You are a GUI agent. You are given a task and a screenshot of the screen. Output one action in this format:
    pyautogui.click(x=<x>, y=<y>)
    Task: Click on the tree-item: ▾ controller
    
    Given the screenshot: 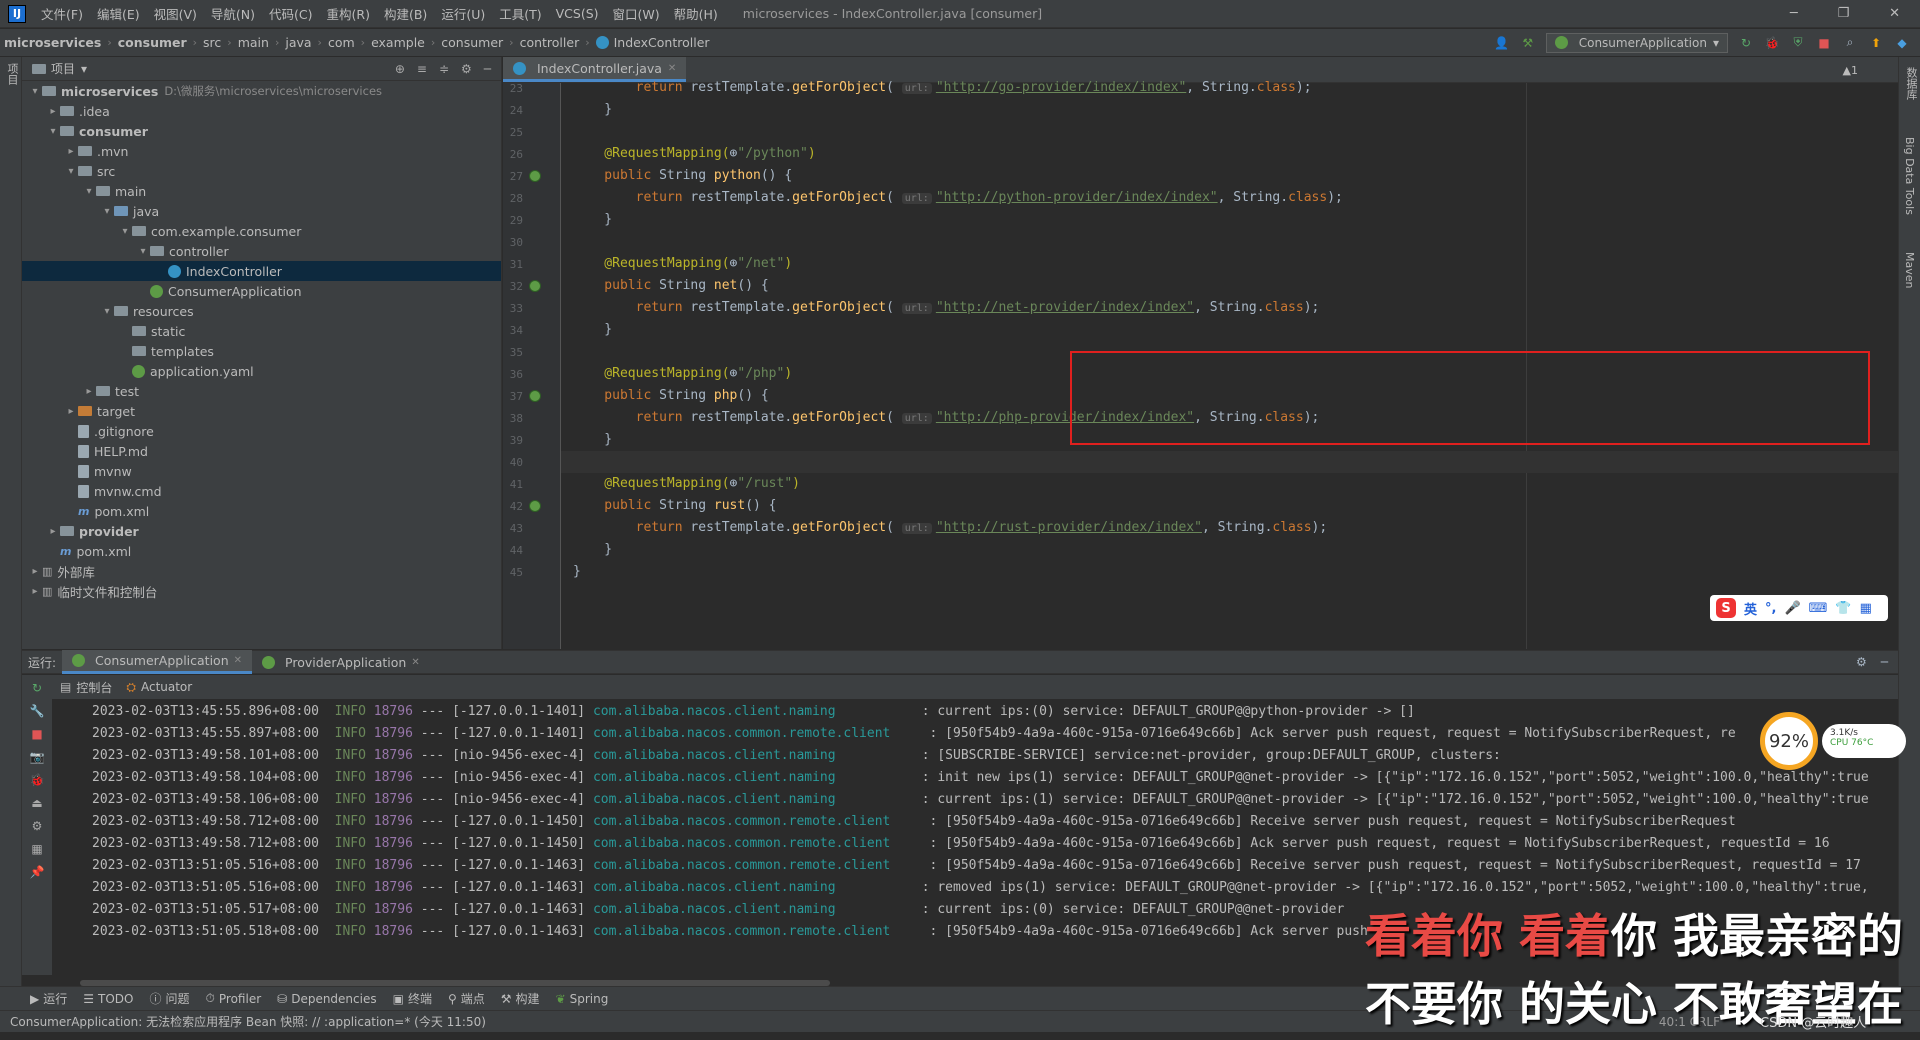 What is the action you would take?
    pyautogui.click(x=261, y=251)
    